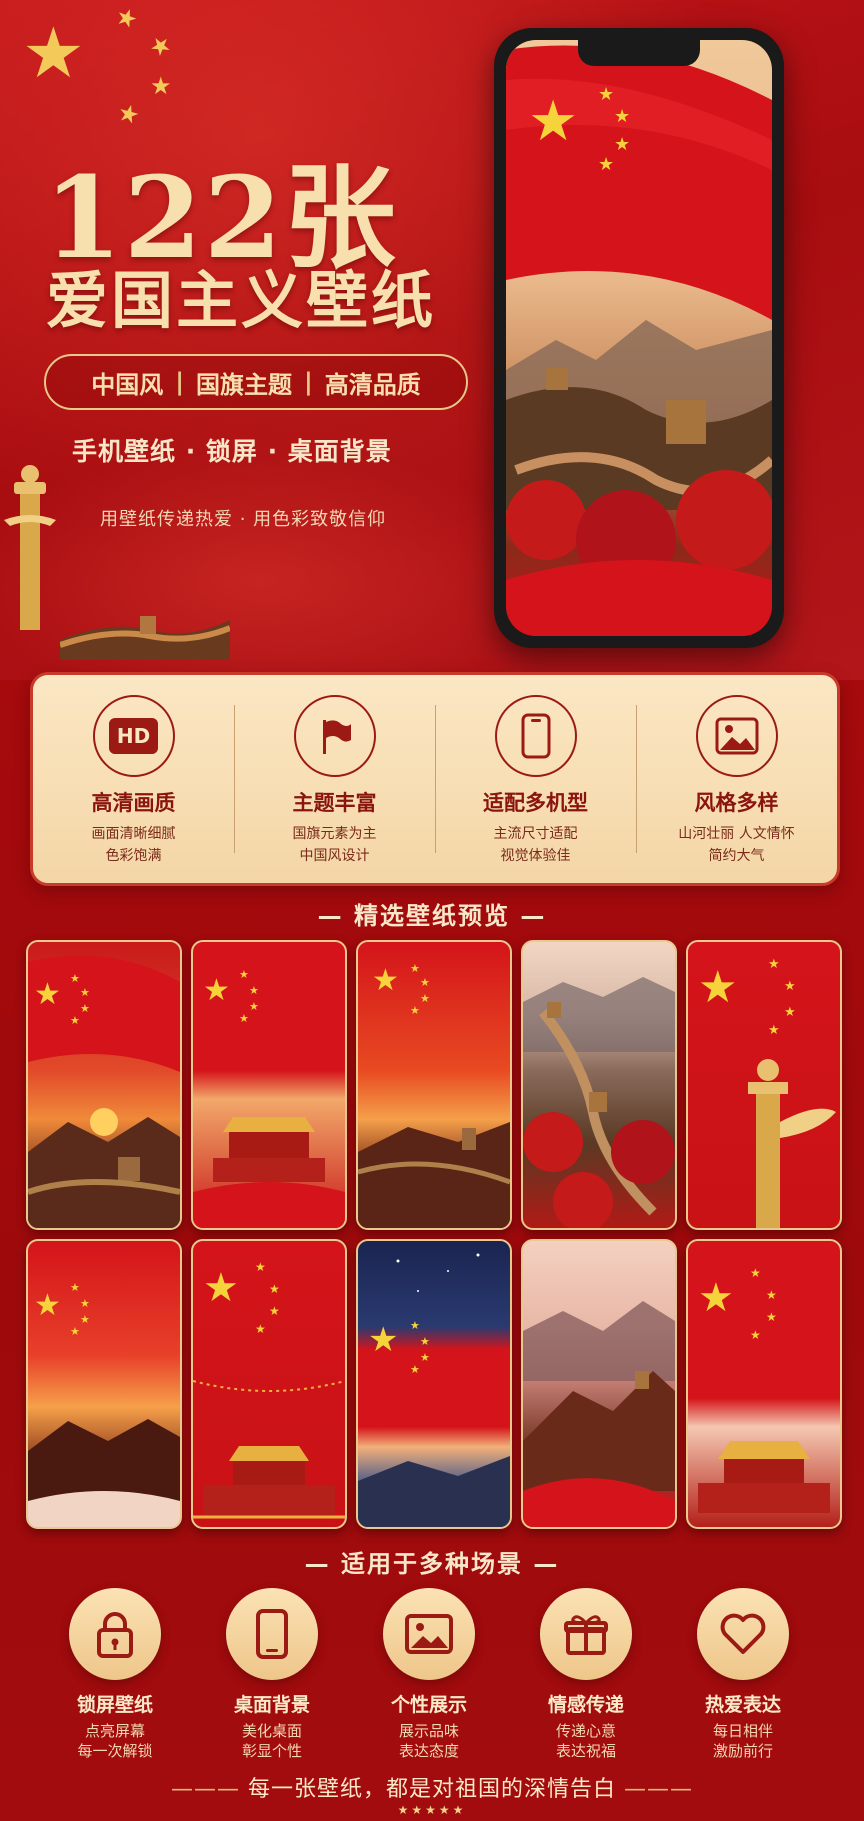 The height and width of the screenshot is (1821, 864). What do you see at coordinates (742, 1705) in the screenshot?
I see `scene-title: 热爱表达` at bounding box center [742, 1705].